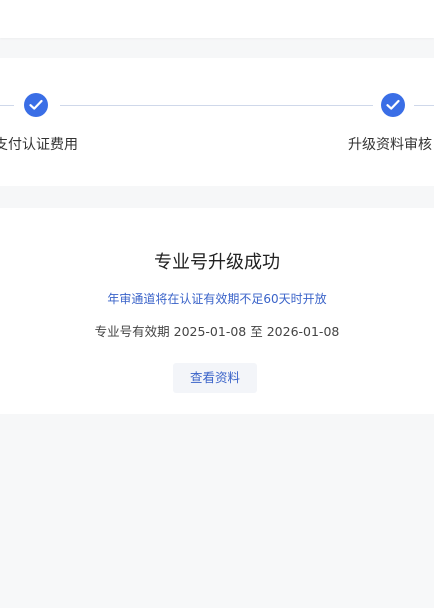 This screenshot has height=608, width=434. What do you see at coordinates (217, 262) in the screenshot?
I see `success-title: 专业号升级成功` at bounding box center [217, 262].